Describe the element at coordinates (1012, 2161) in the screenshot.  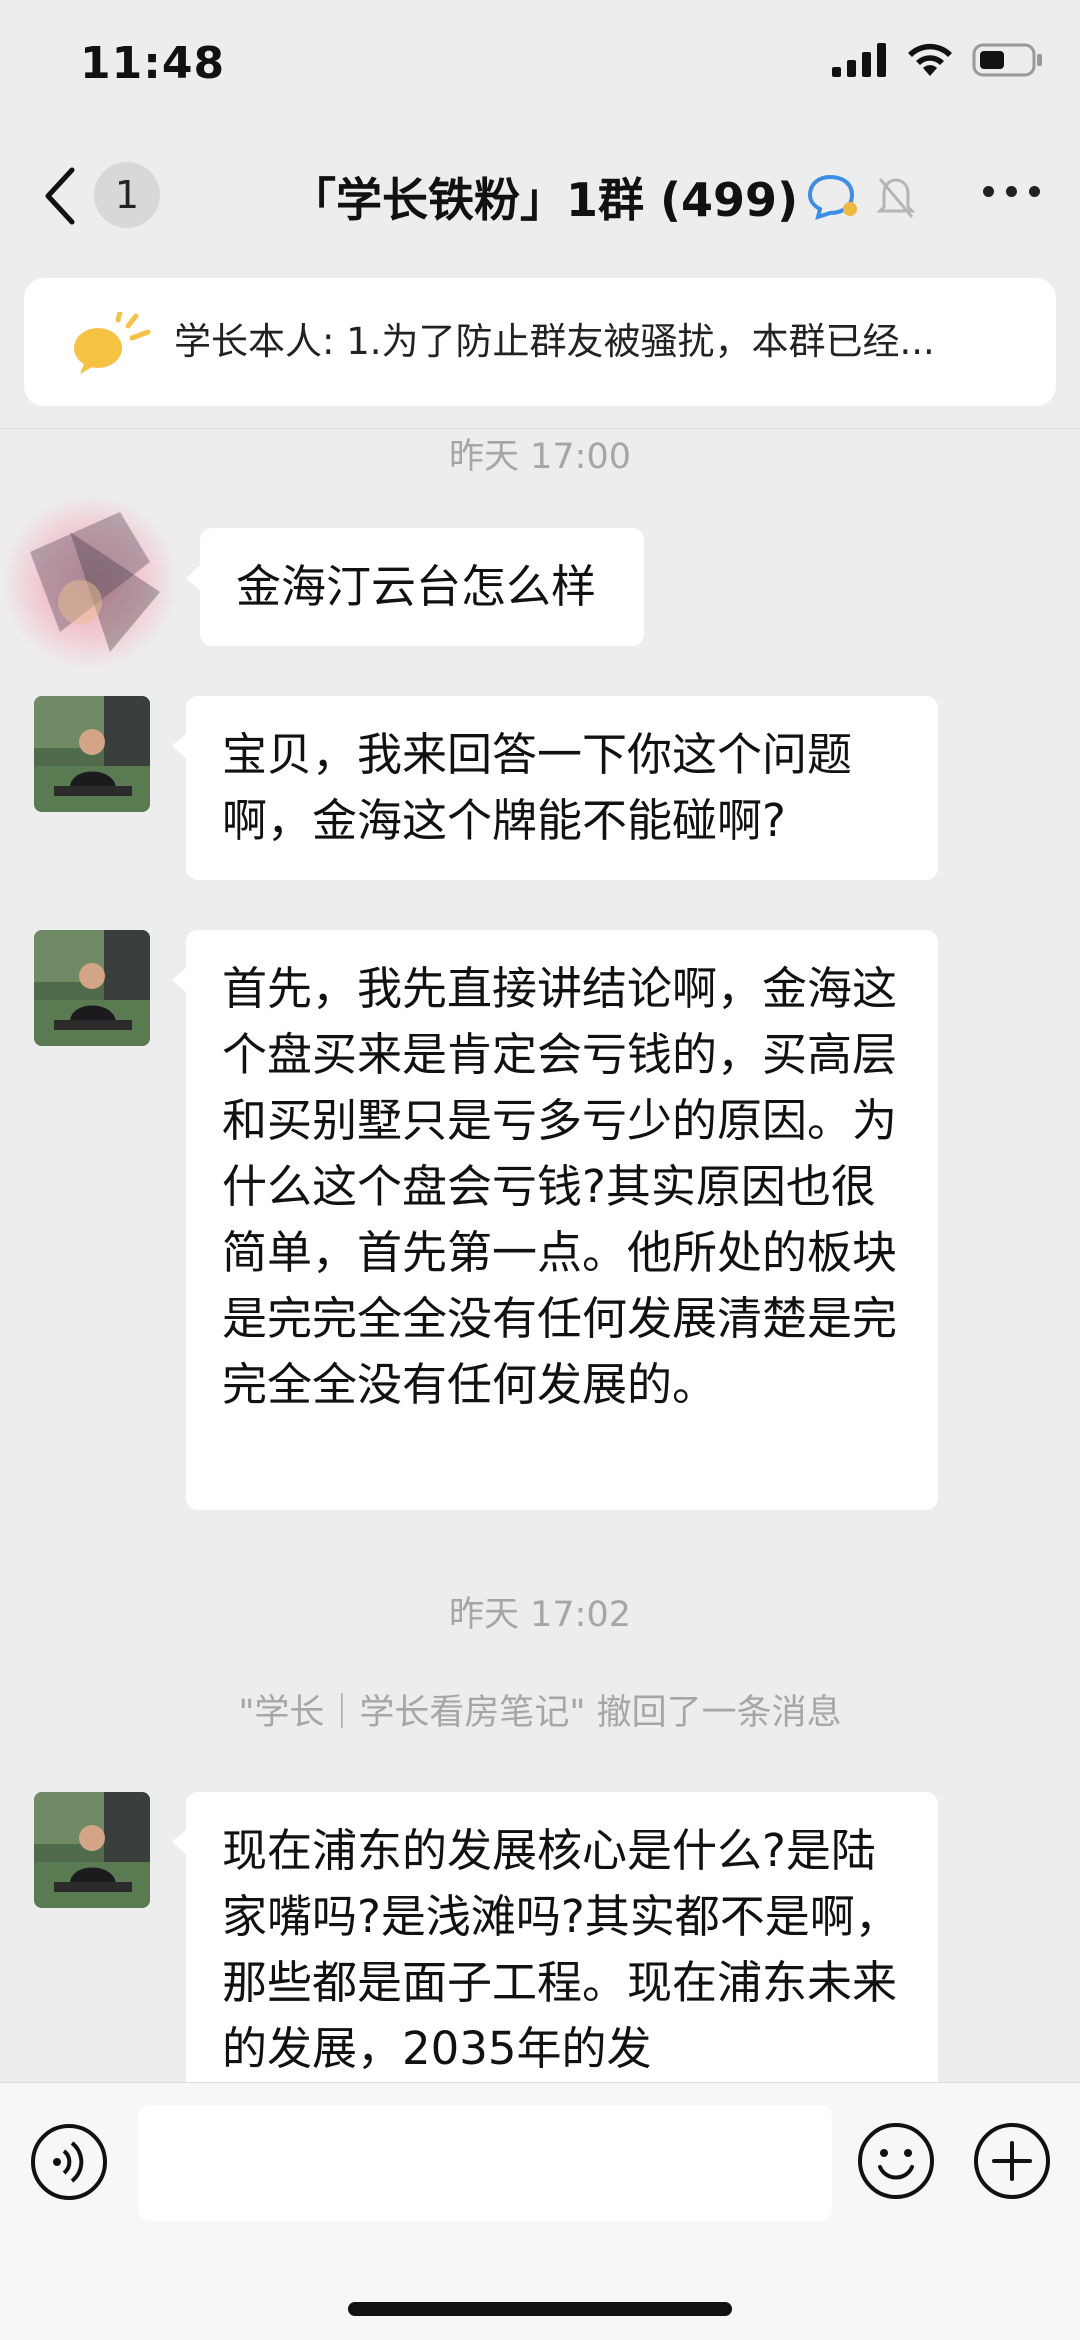
I see `plus-icon` at that location.